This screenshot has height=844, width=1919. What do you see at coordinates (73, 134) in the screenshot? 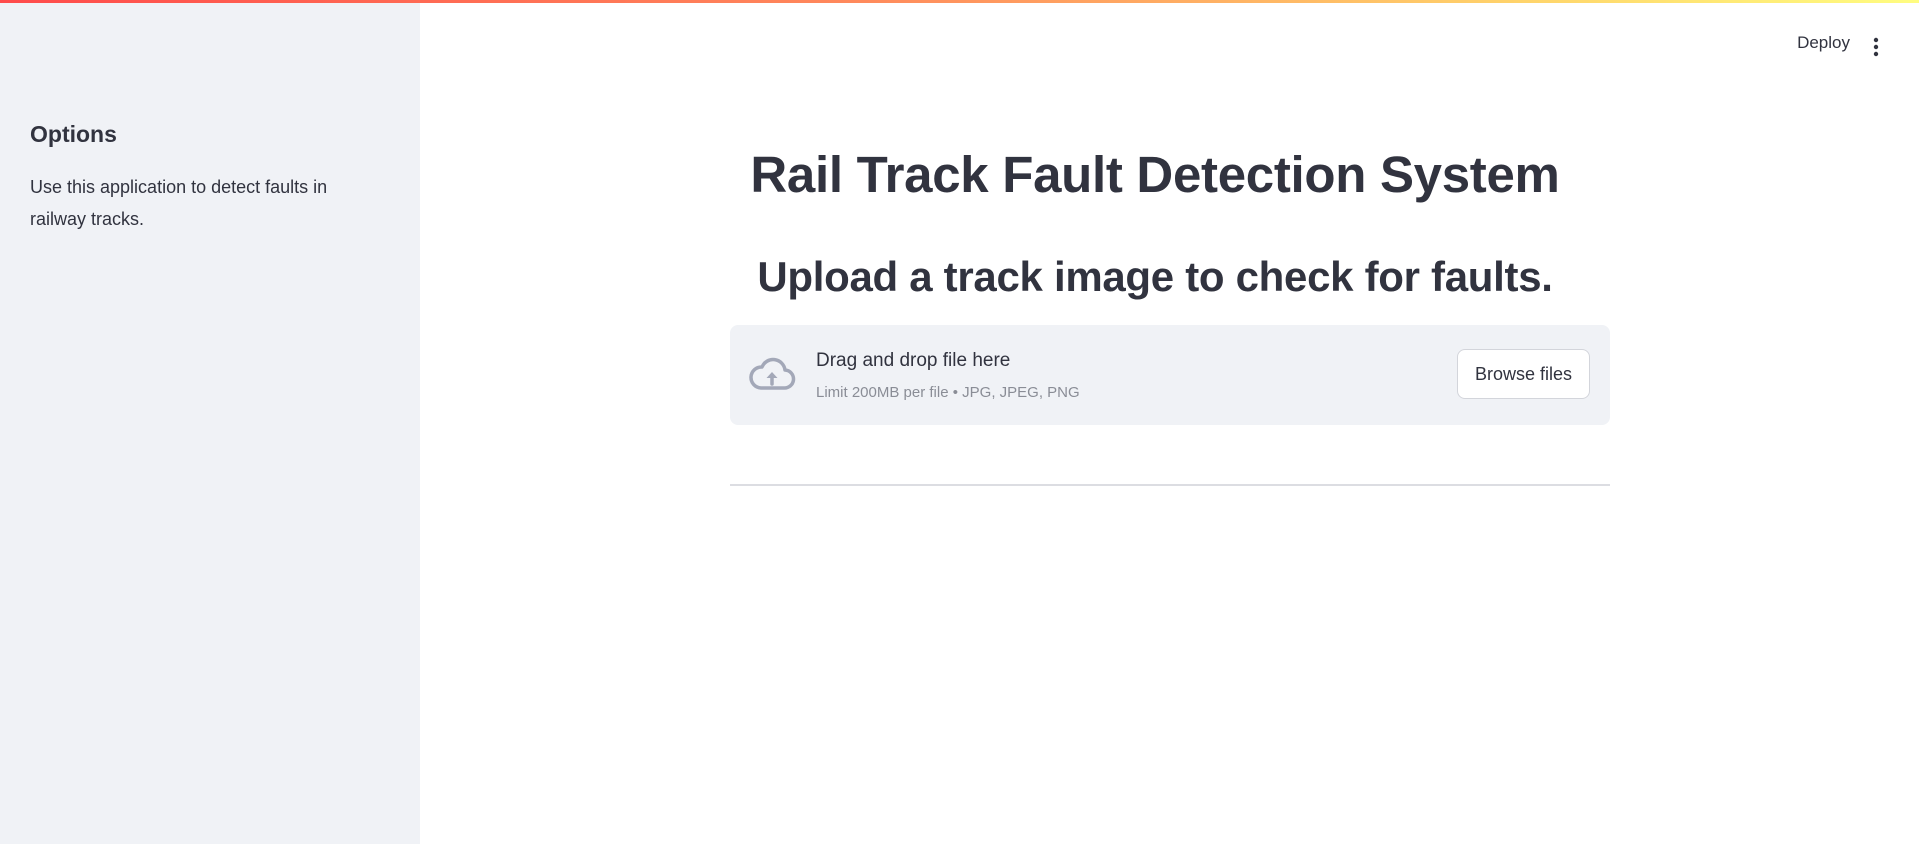
I see `sidebar-title: Options` at bounding box center [73, 134].